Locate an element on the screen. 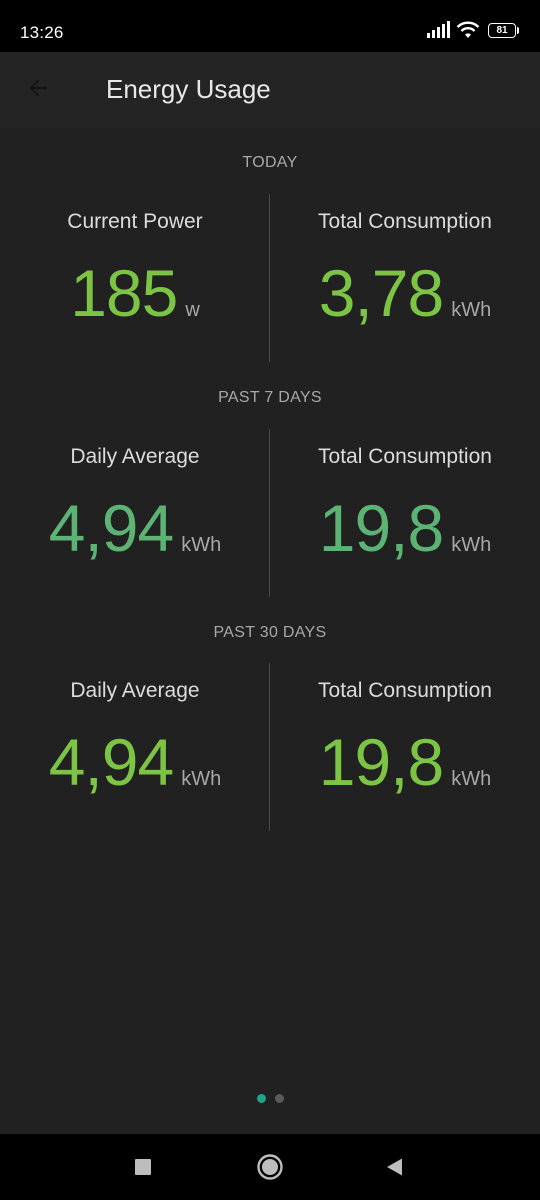 This screenshot has width=540, height=1200. stat-value: 185 is located at coordinates (124, 293).